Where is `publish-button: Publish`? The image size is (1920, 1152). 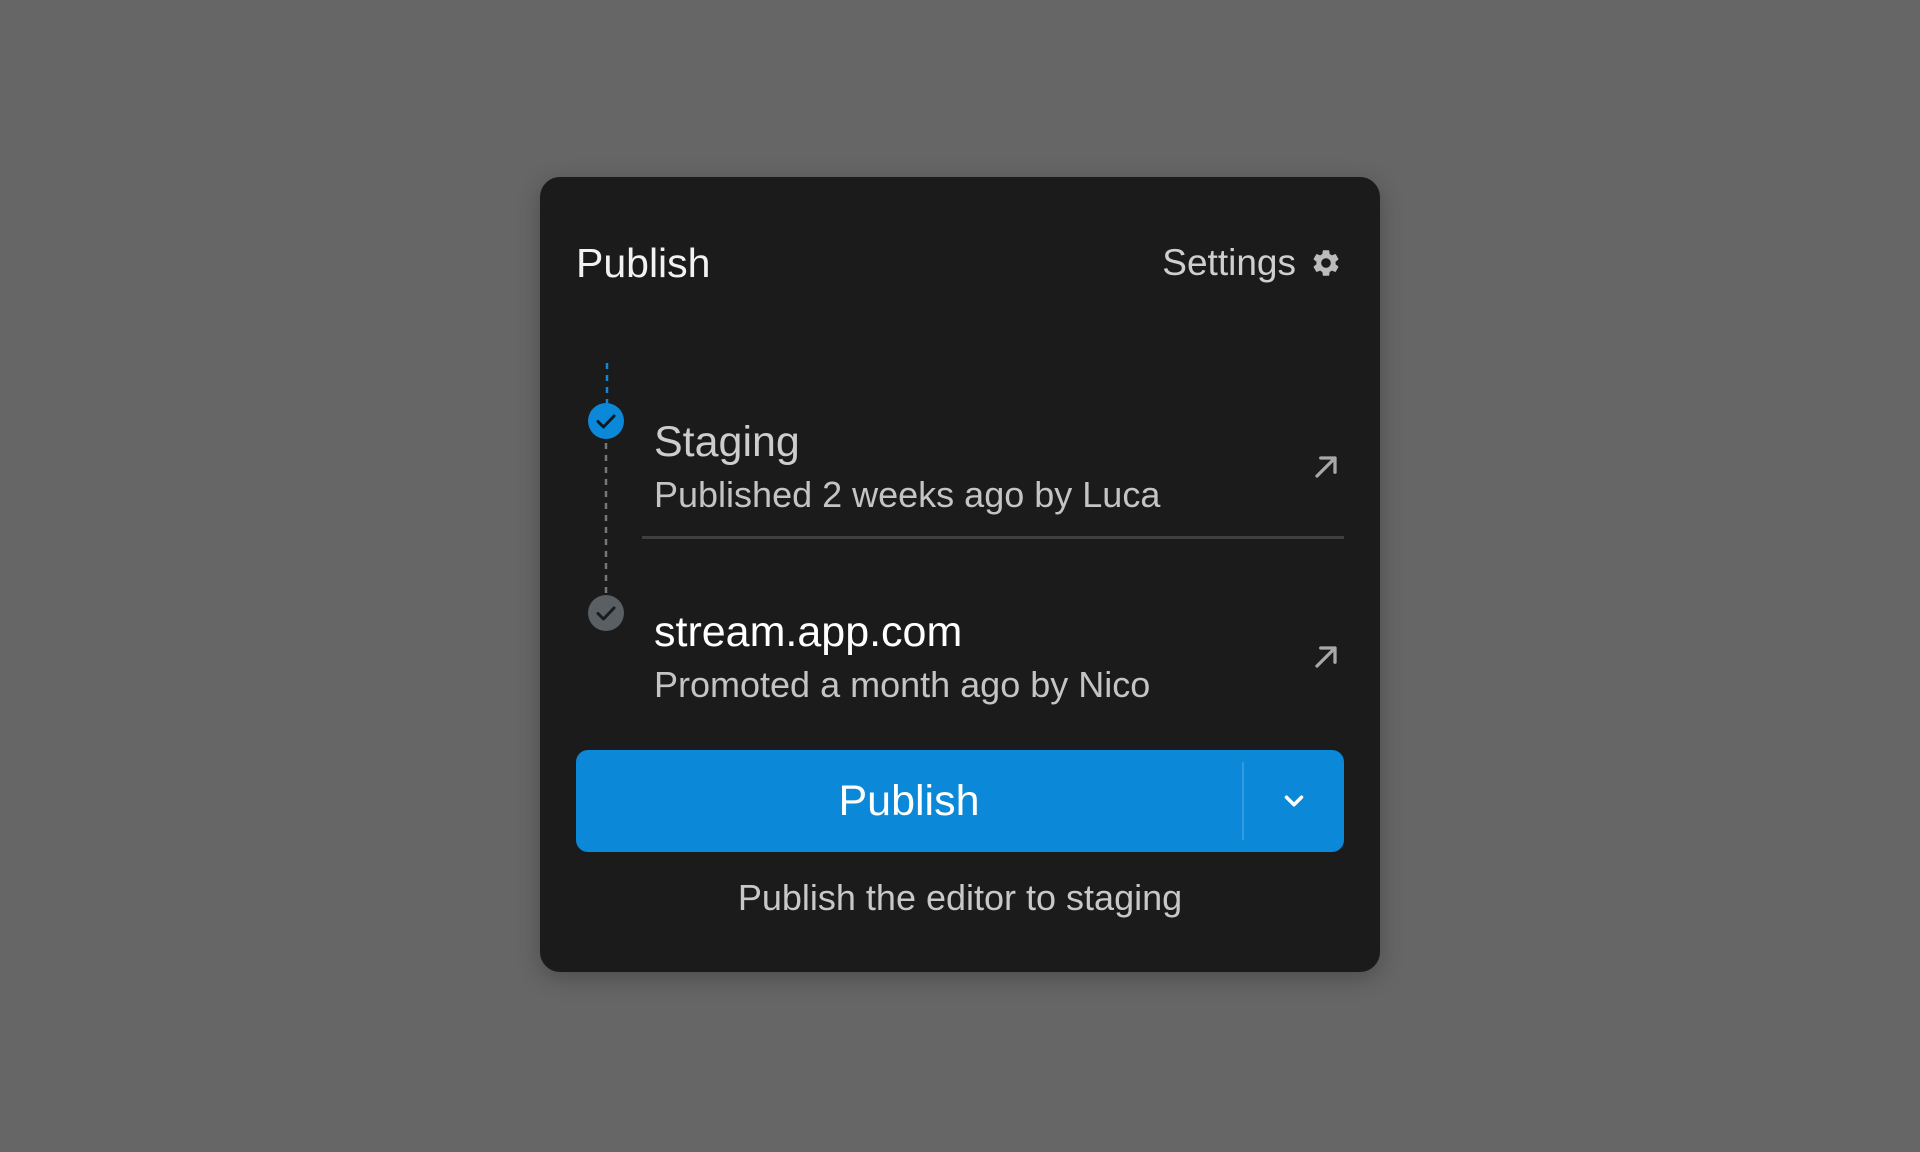 publish-button: Publish is located at coordinates (909, 801).